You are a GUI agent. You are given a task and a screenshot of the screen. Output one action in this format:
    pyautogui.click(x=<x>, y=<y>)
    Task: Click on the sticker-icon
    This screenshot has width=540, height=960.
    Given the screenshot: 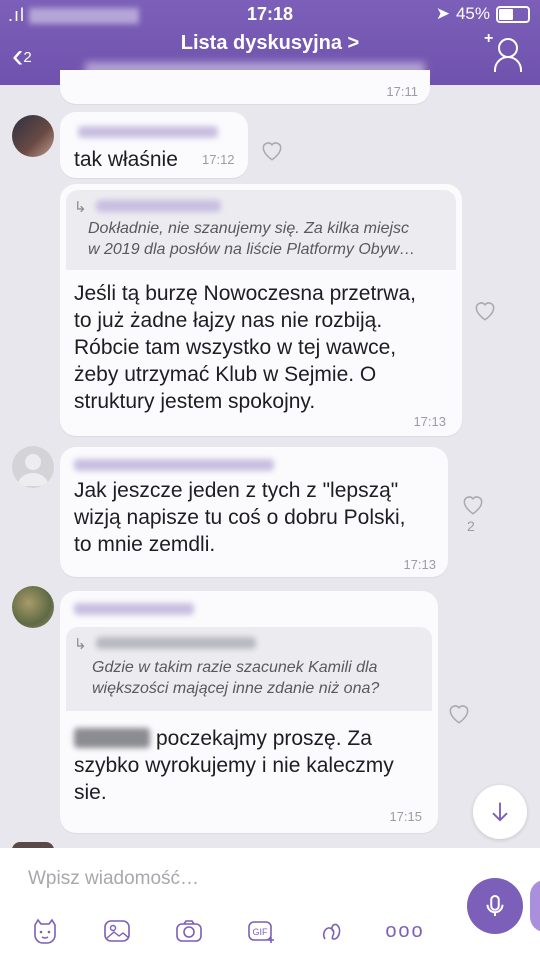 What is the action you would take?
    pyautogui.click(x=45, y=931)
    